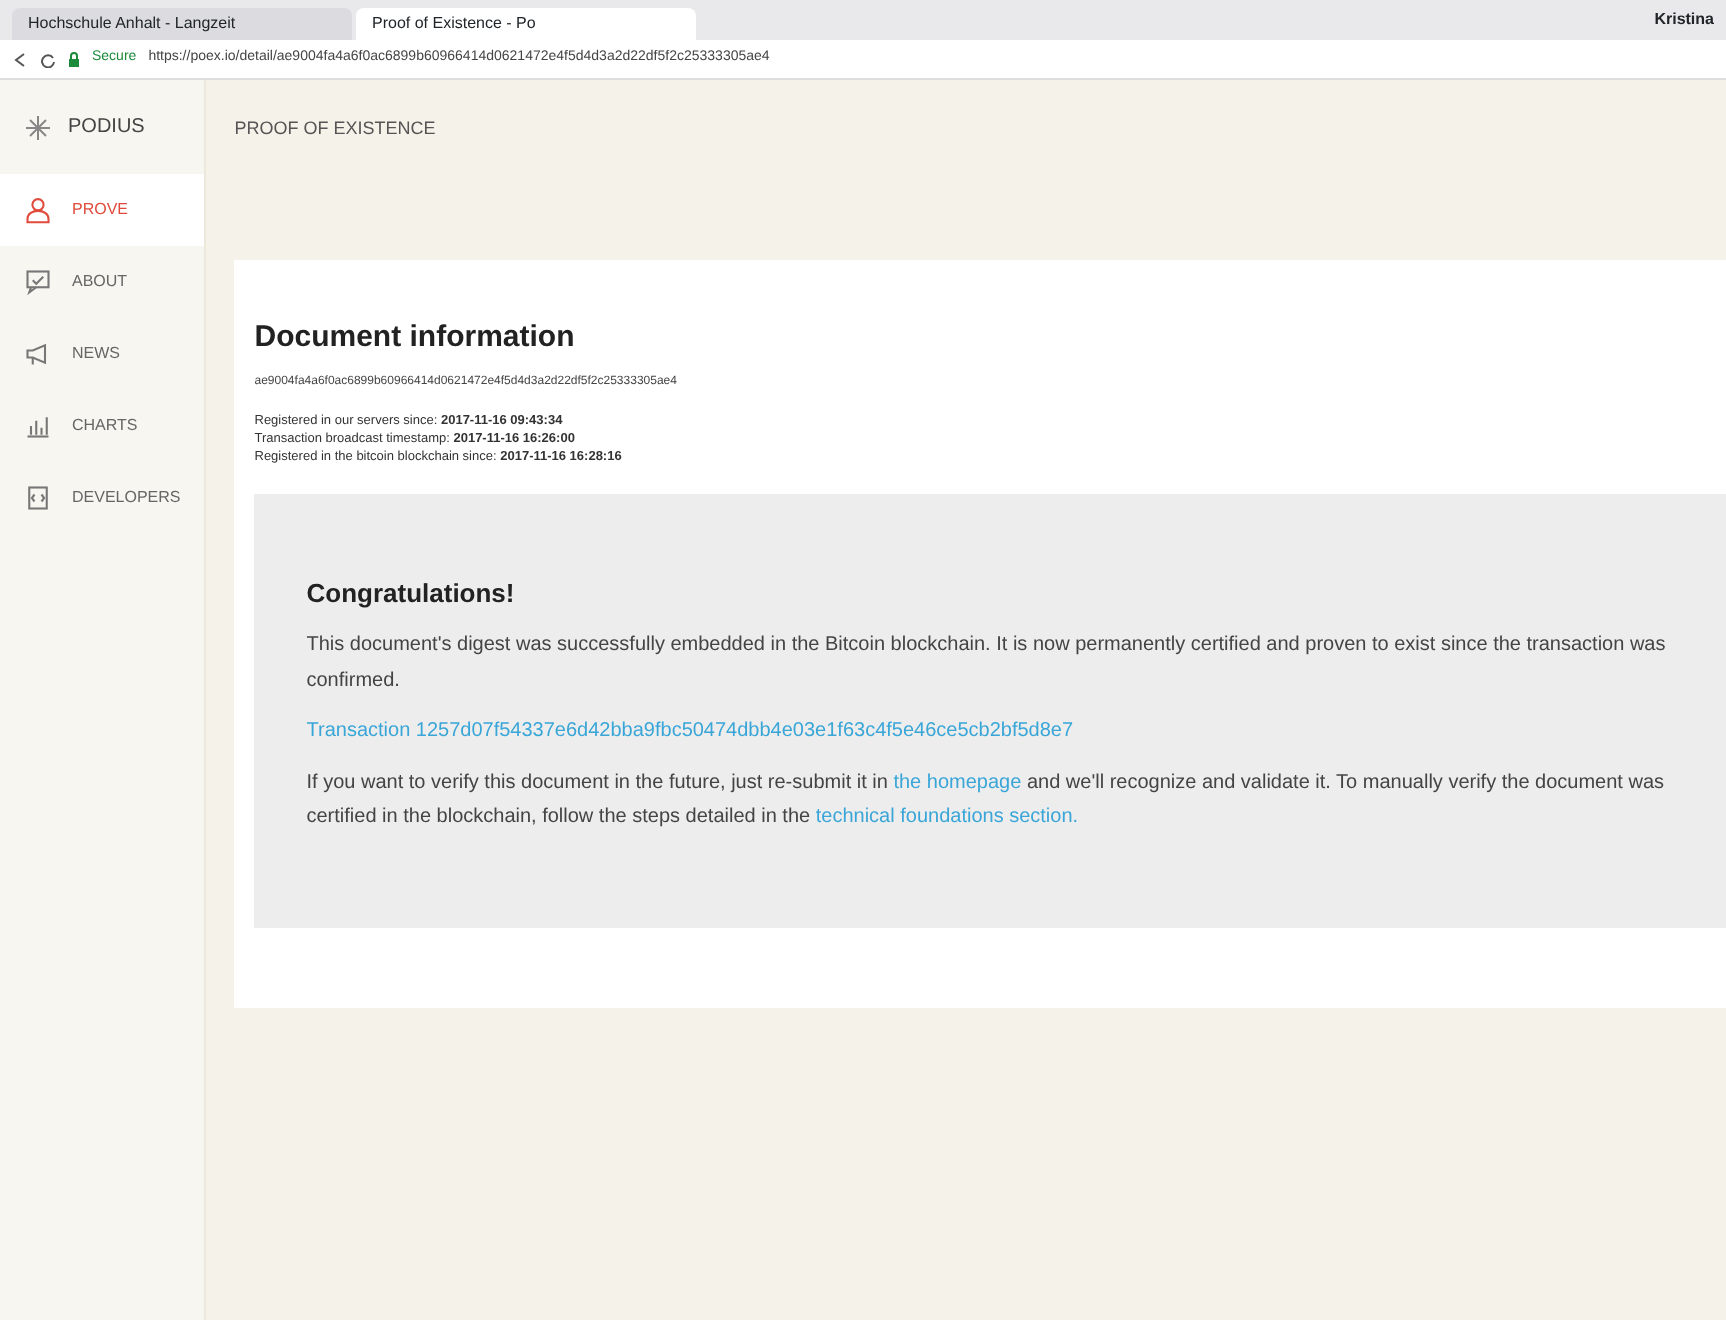 This screenshot has height=1320, width=1726. I want to click on reload-icon, so click(48, 59).